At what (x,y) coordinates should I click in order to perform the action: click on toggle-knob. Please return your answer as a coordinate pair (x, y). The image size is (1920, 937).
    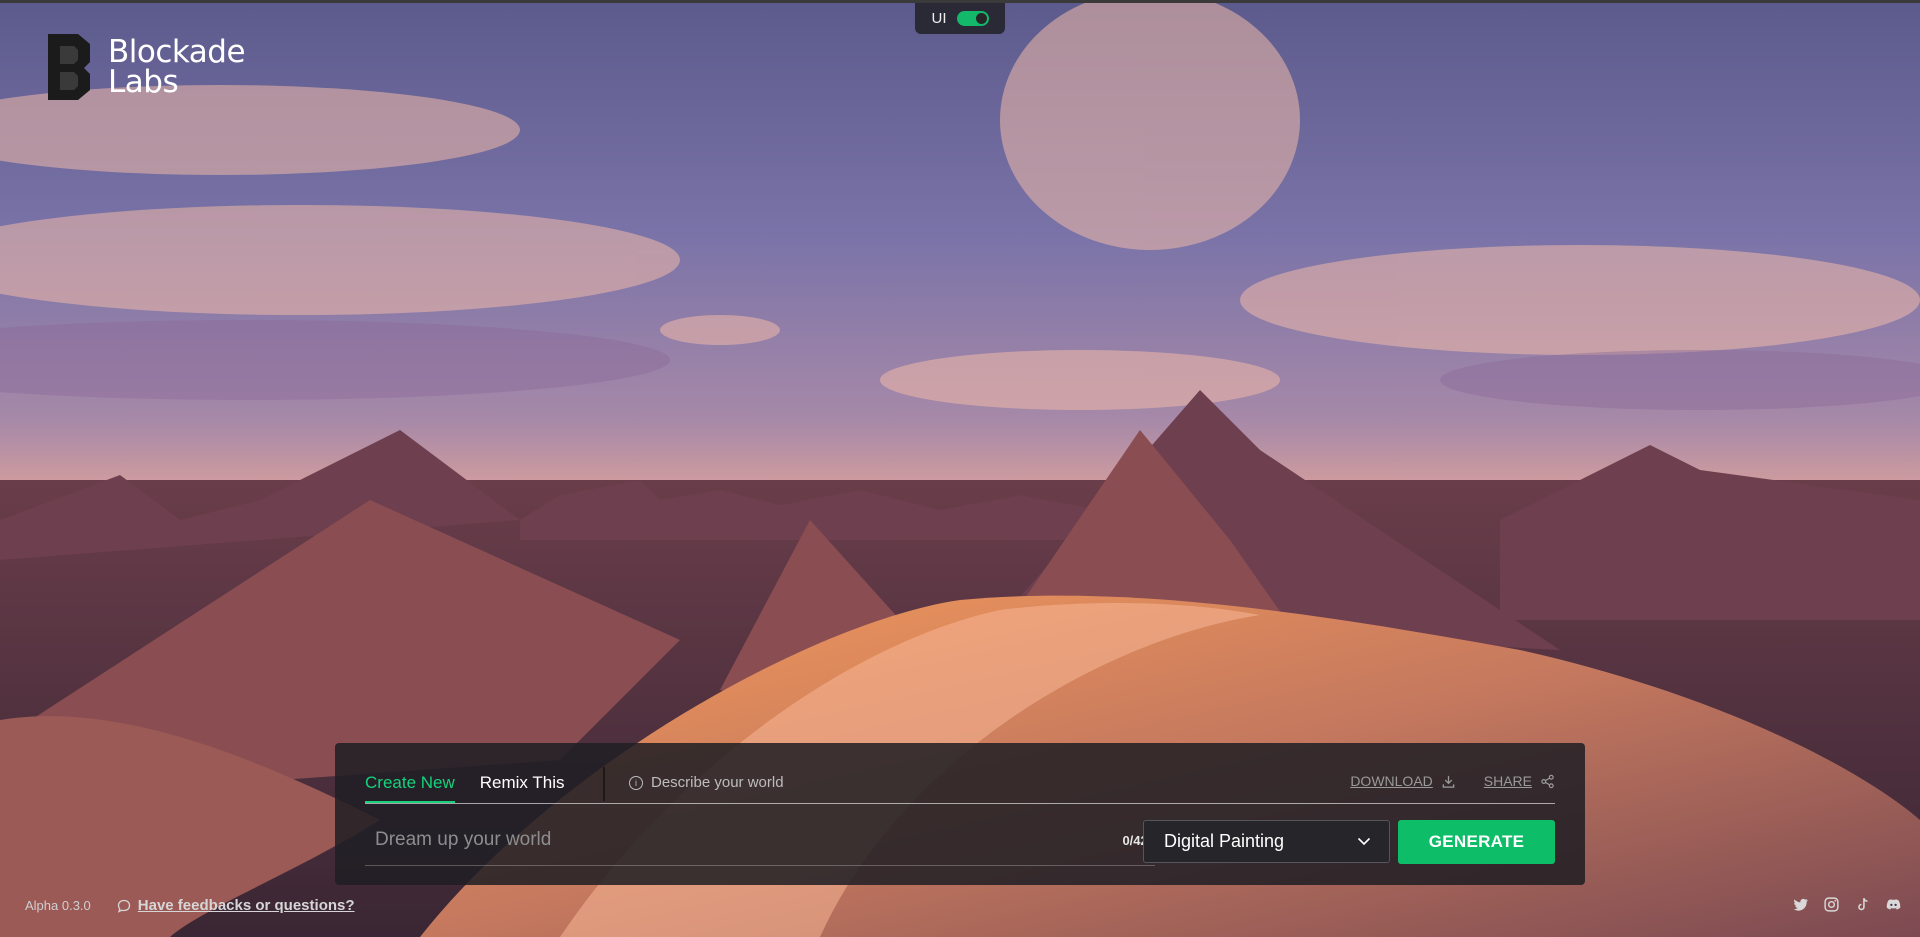
    Looking at the image, I should click on (981, 18).